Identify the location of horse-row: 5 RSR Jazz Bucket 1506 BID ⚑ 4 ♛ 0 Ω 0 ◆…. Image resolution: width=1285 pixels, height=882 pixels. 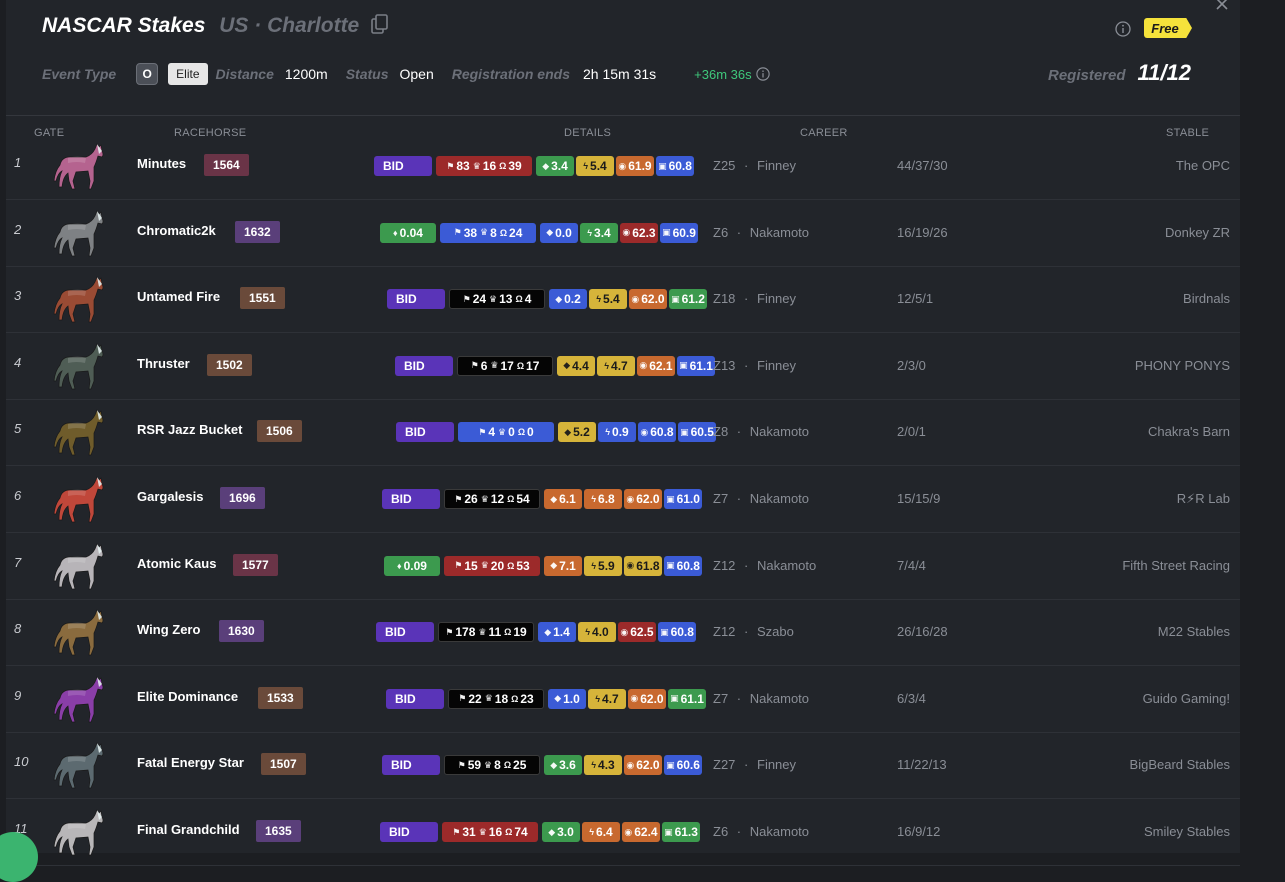
(623, 433).